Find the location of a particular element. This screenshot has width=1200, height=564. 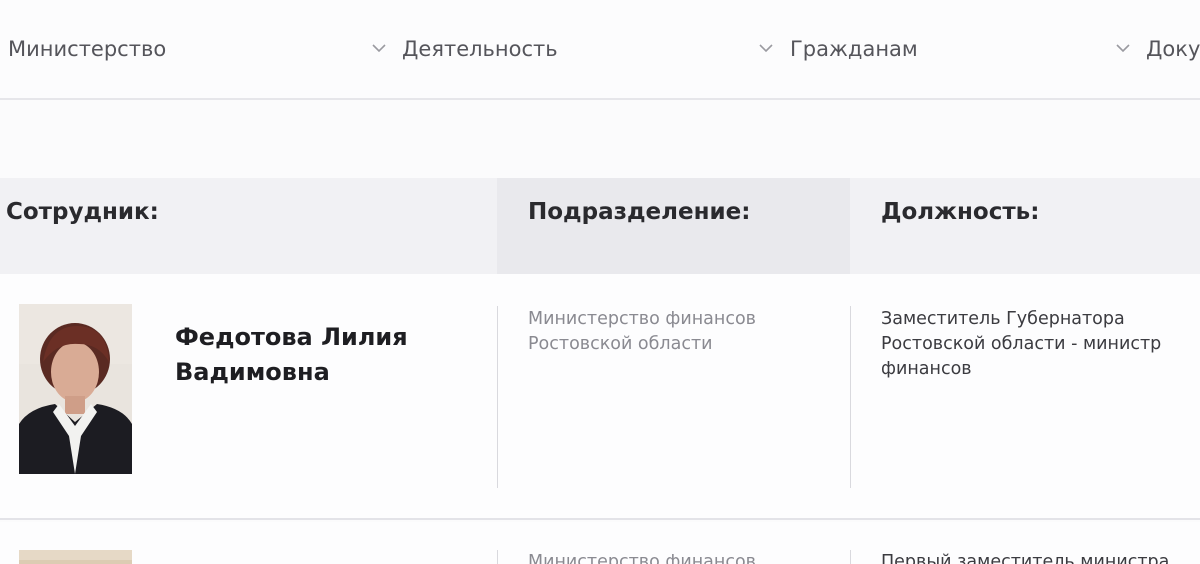

nav-item-documents: Доку is located at coordinates (1173, 49).